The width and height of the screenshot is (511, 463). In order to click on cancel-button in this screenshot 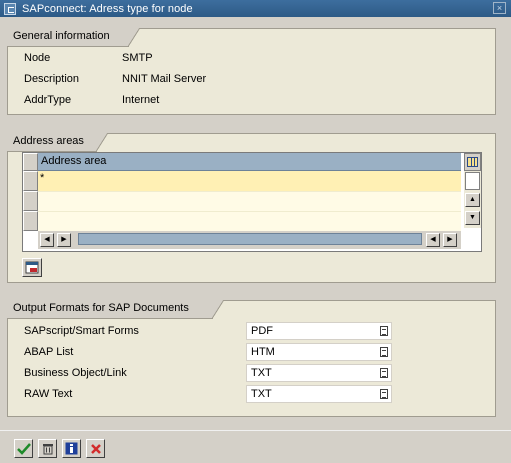, I will do `click(95, 448)`.